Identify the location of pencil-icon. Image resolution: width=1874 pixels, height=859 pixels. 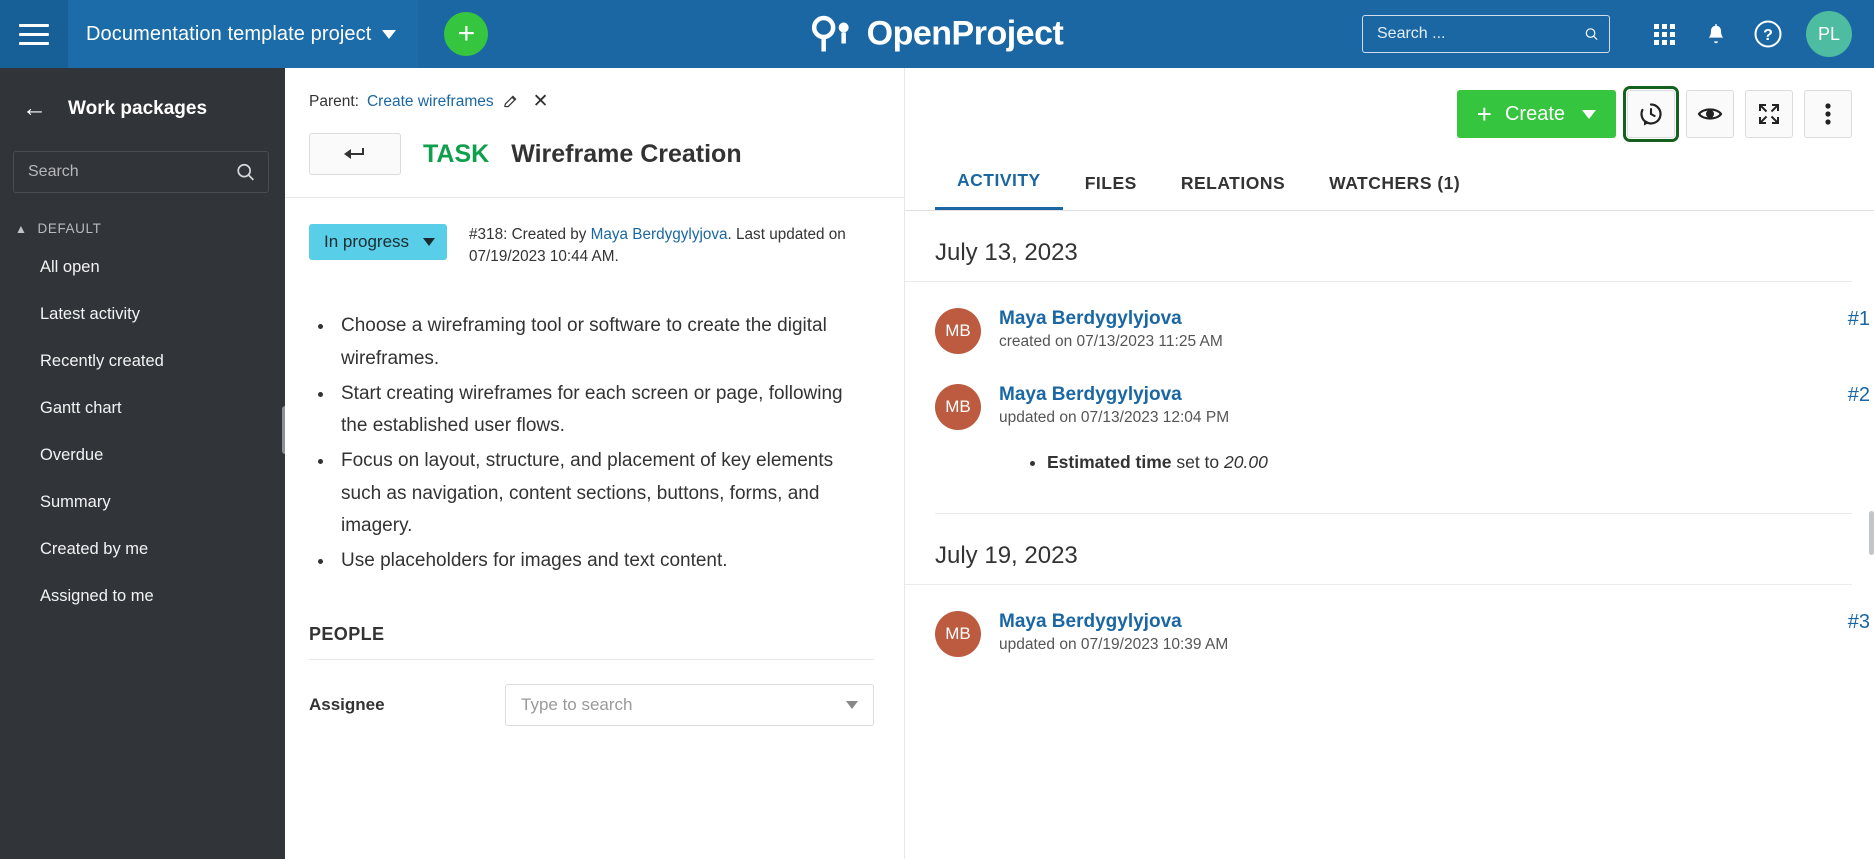
(510, 101).